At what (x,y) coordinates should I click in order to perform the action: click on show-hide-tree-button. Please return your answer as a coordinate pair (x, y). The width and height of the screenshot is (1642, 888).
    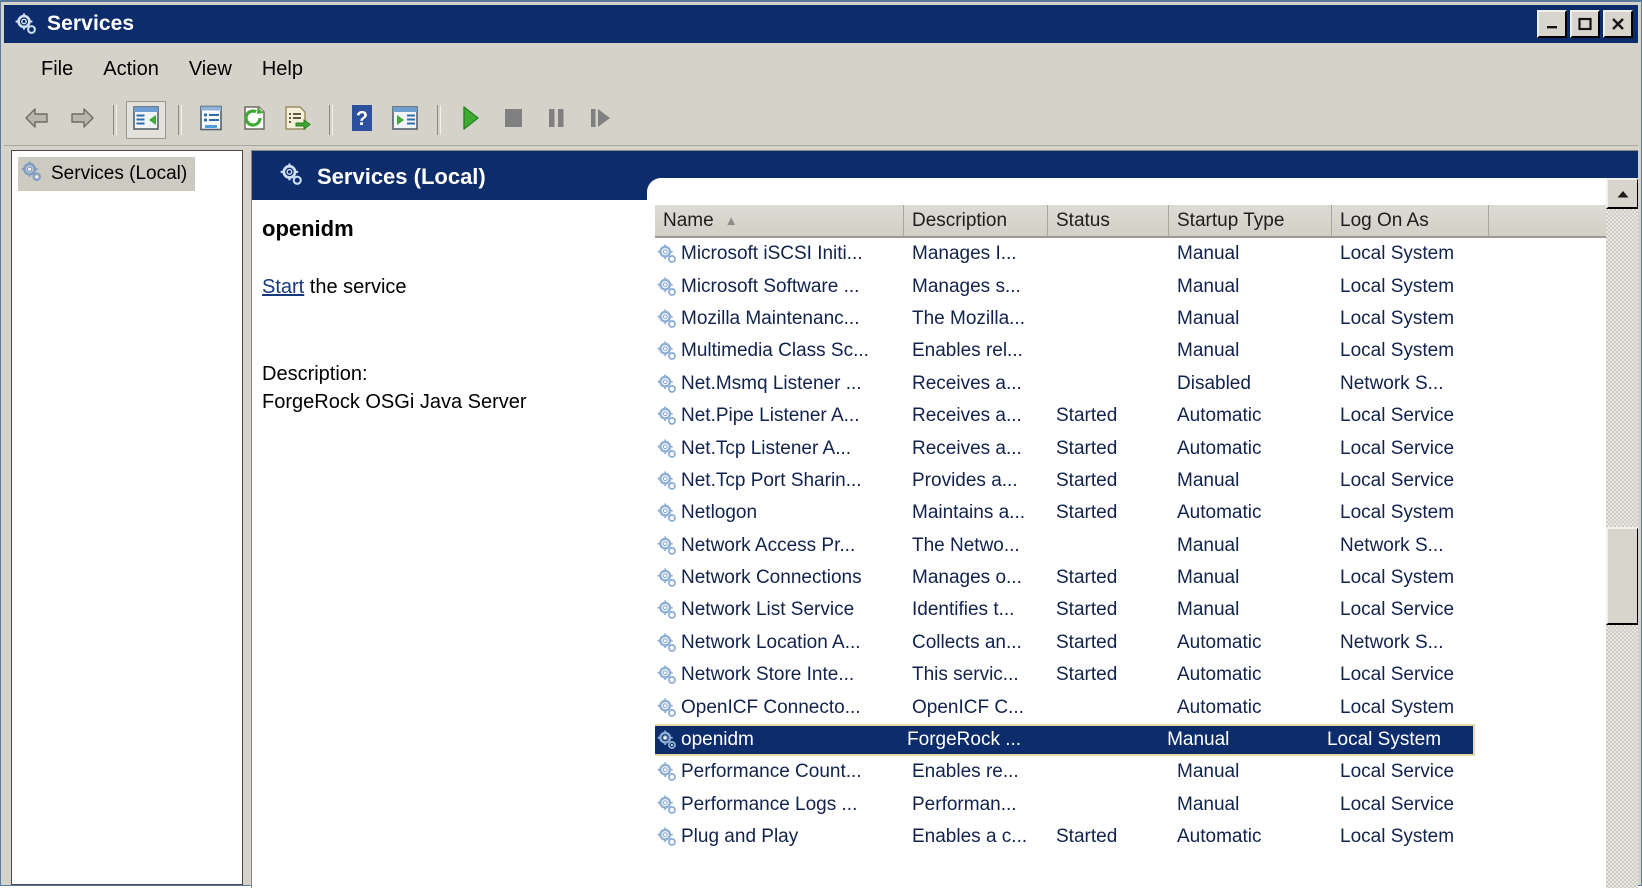
    Looking at the image, I should click on (146, 120).